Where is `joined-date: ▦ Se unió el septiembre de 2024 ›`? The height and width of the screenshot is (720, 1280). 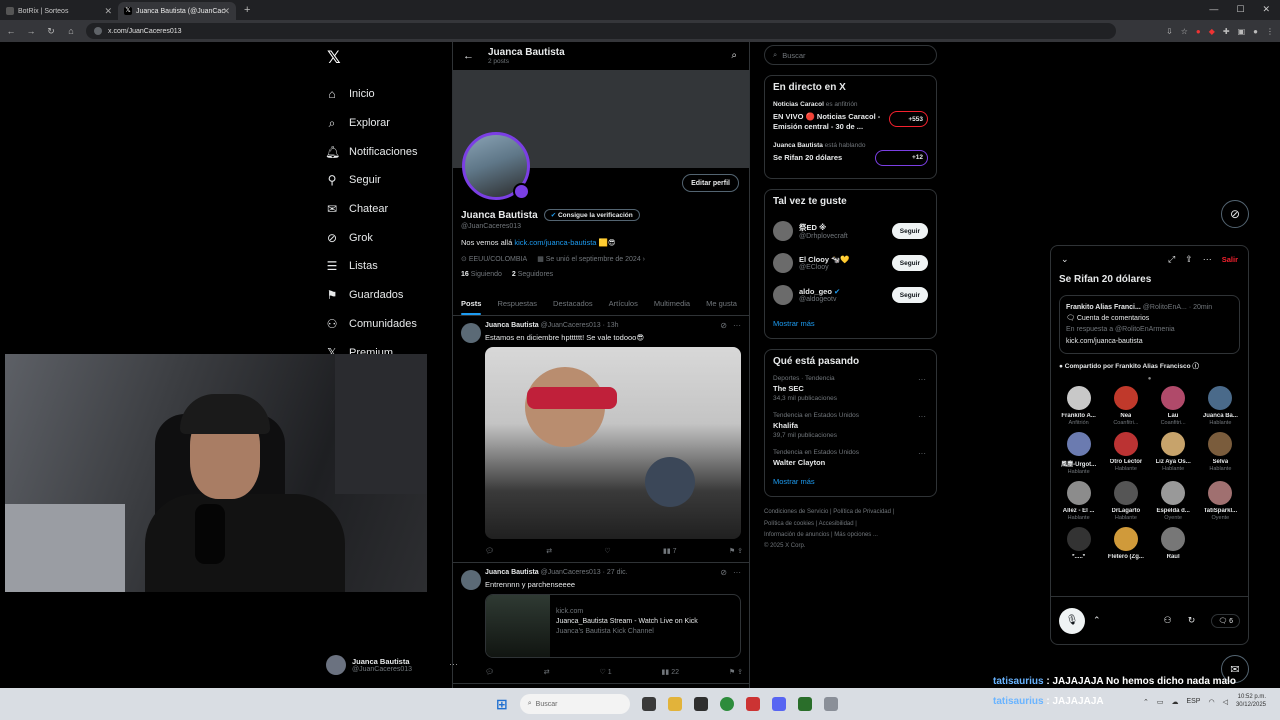
joined-date: ▦ Se unió el septiembre de 2024 › is located at coordinates (591, 259).